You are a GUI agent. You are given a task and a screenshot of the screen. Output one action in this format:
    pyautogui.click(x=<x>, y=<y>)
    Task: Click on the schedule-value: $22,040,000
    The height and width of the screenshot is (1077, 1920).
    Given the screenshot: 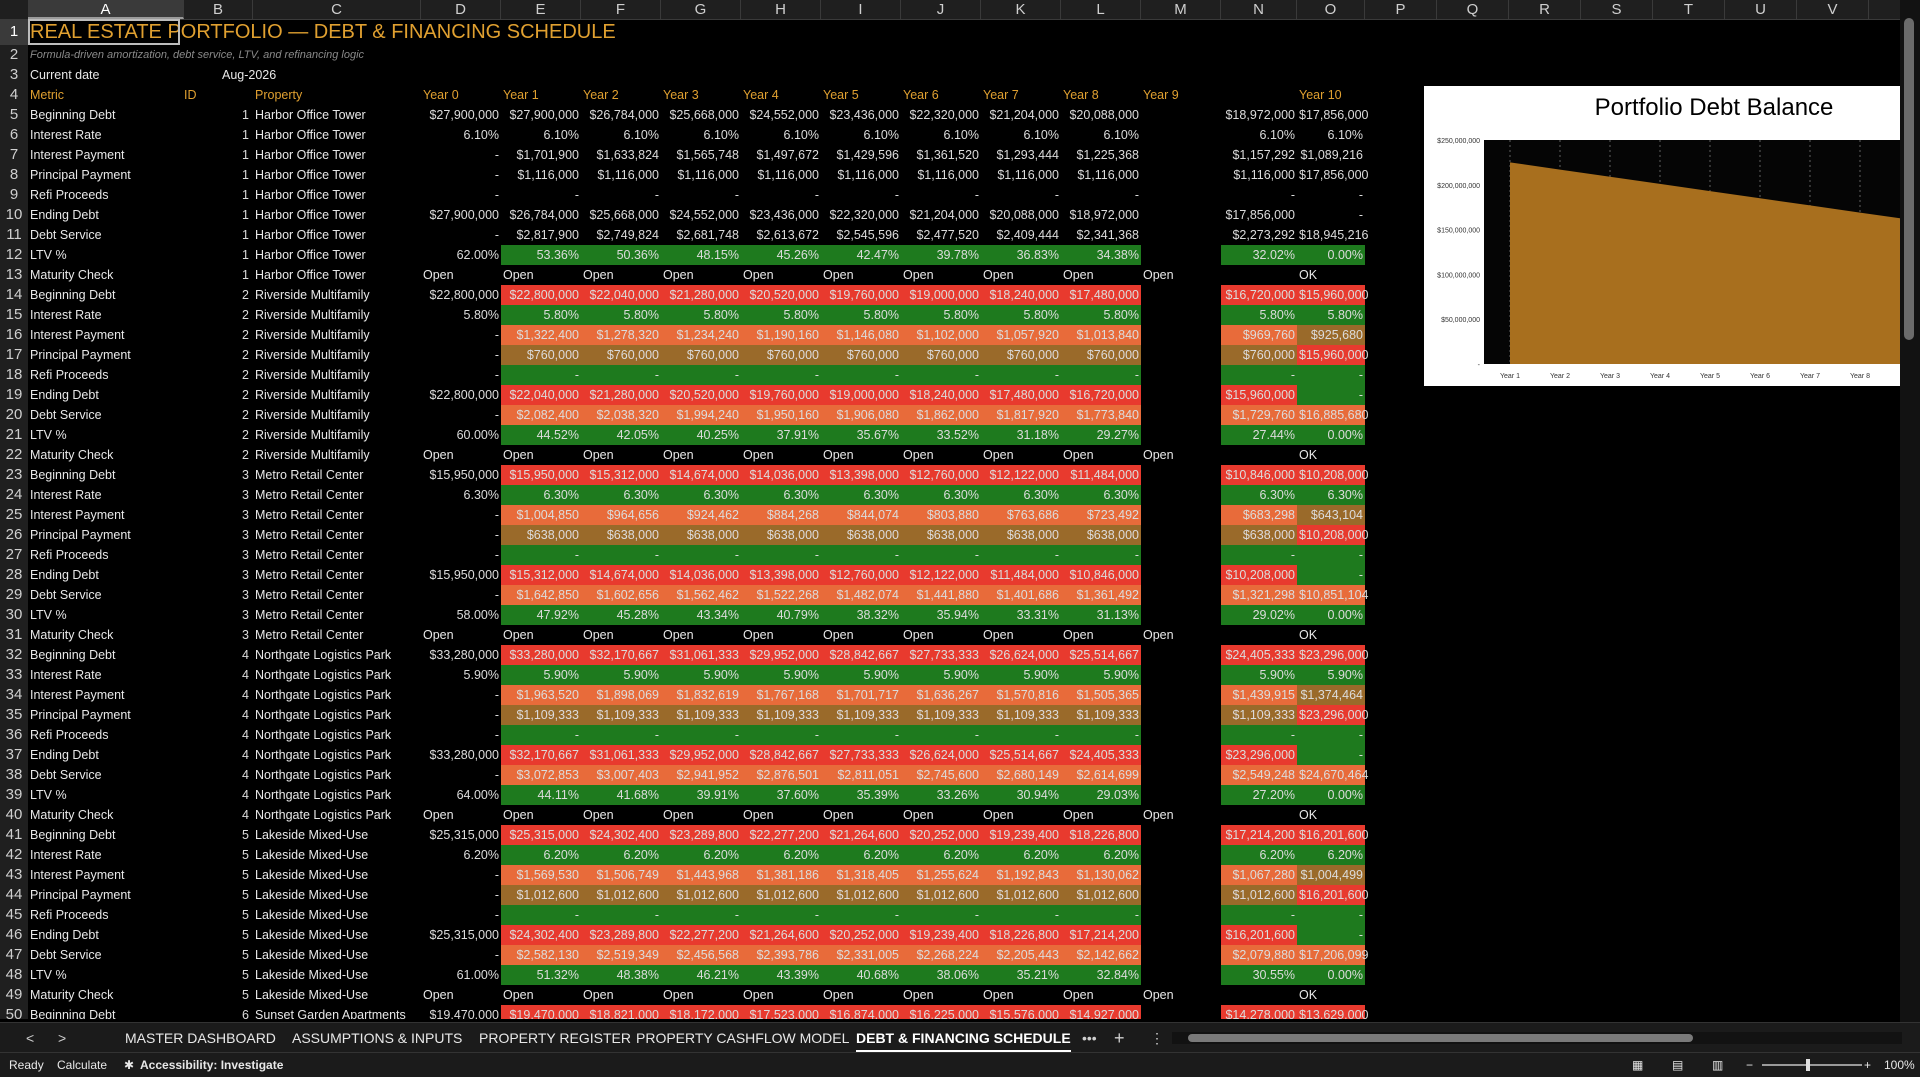 What is the action you would take?
    pyautogui.click(x=621, y=295)
    